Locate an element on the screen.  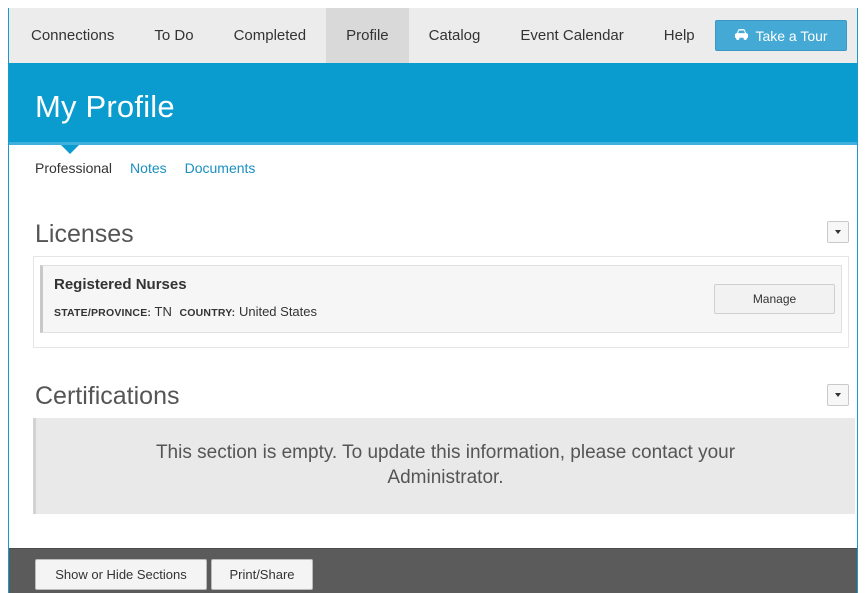
take-a-tour-button: Take a Tour is located at coordinates (781, 35).